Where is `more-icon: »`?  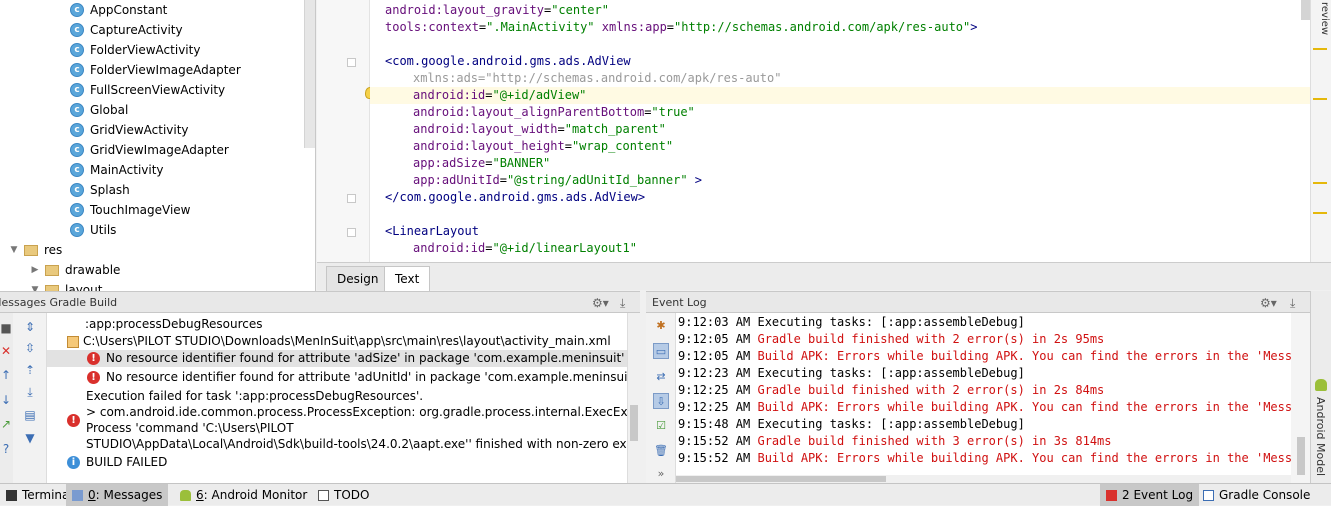 more-icon: » is located at coordinates (661, 474).